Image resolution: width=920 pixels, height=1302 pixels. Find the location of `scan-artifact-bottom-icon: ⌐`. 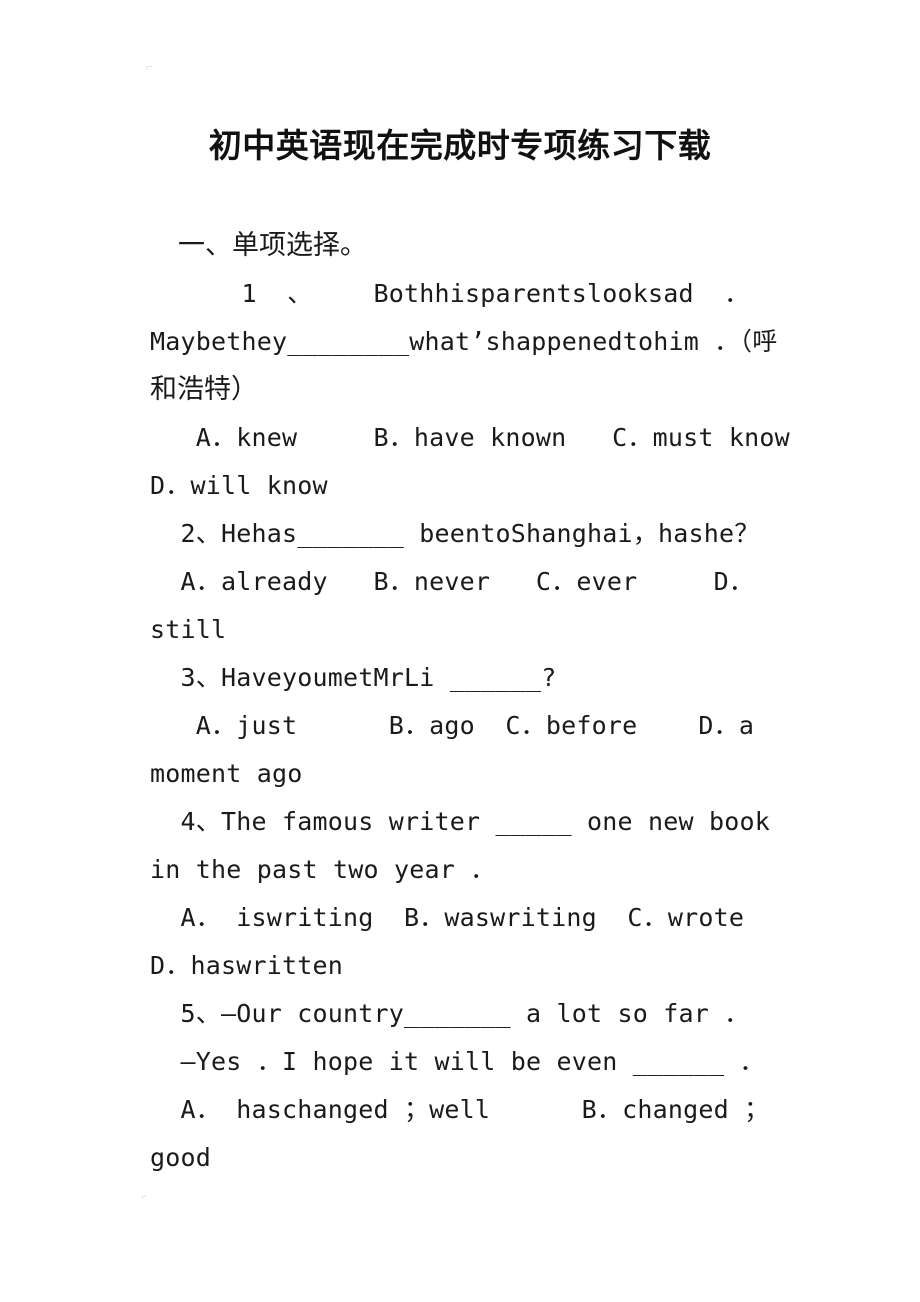

scan-artifact-bottom-icon: ⌐ is located at coordinates (144, 1197).